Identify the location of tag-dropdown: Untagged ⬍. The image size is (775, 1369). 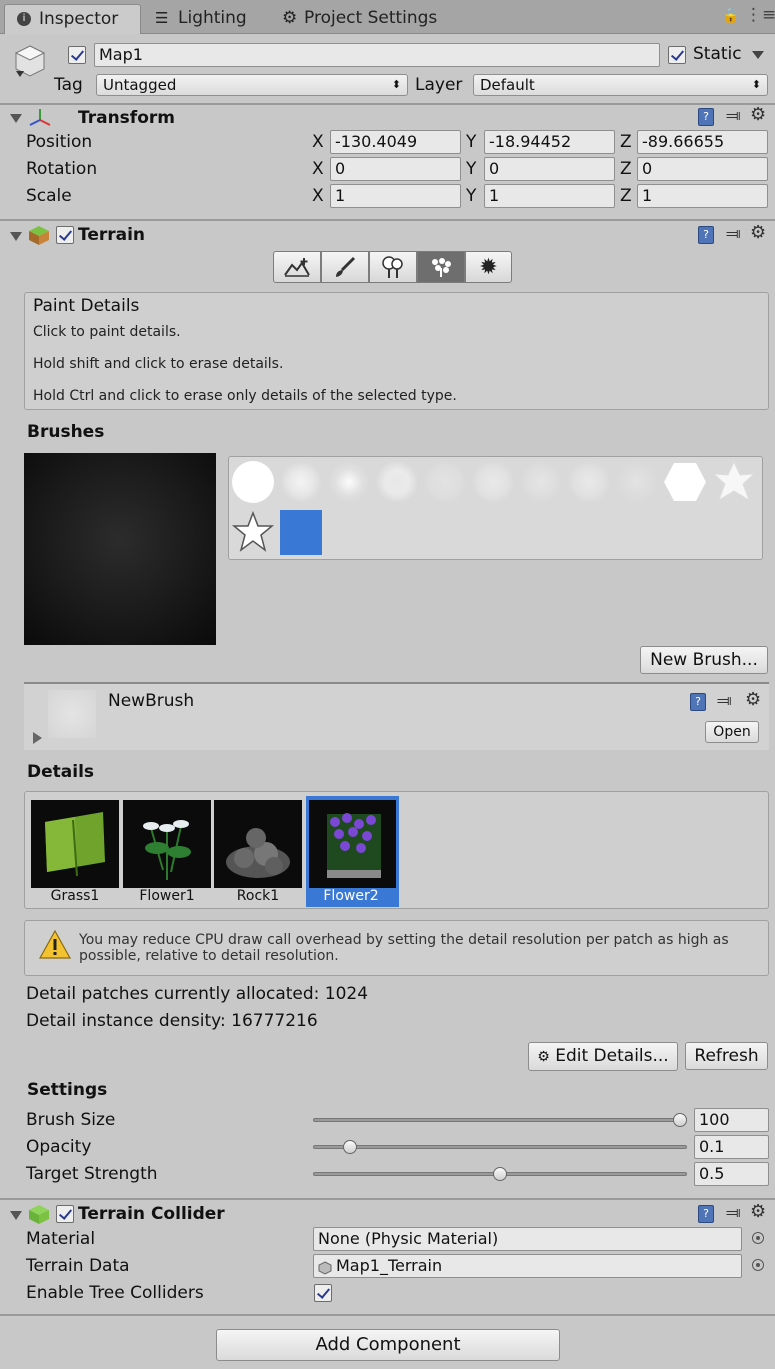
(252, 85).